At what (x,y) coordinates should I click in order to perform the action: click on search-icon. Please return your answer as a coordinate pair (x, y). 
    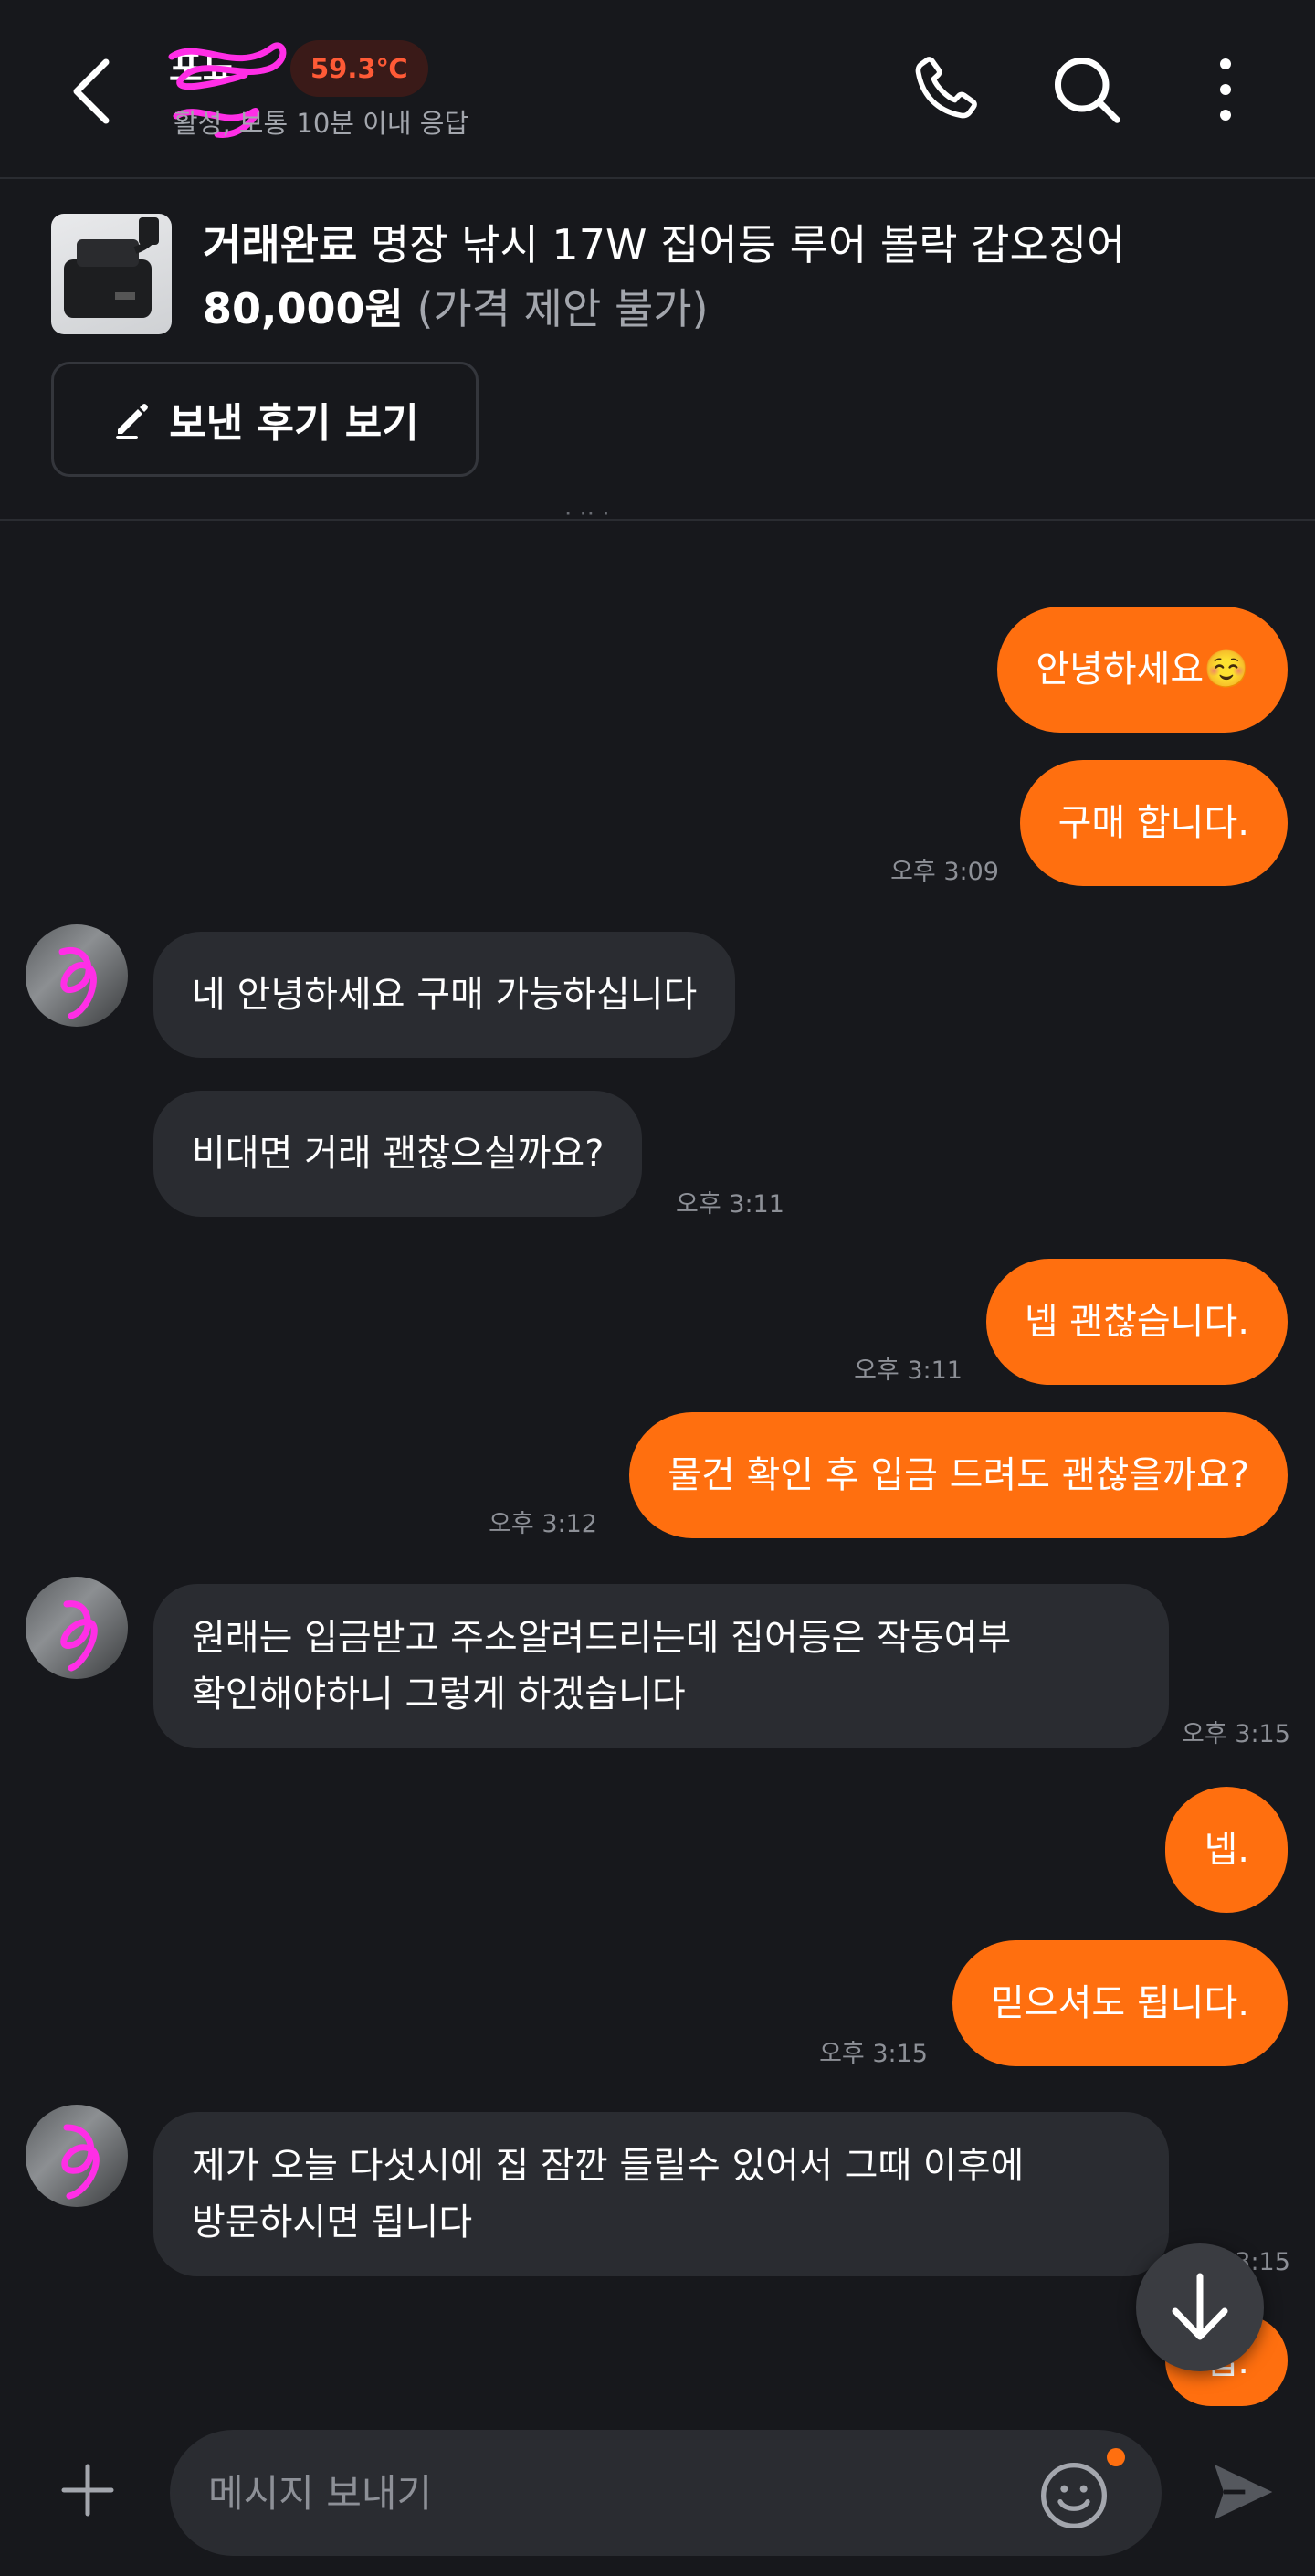
    Looking at the image, I should click on (1087, 90).